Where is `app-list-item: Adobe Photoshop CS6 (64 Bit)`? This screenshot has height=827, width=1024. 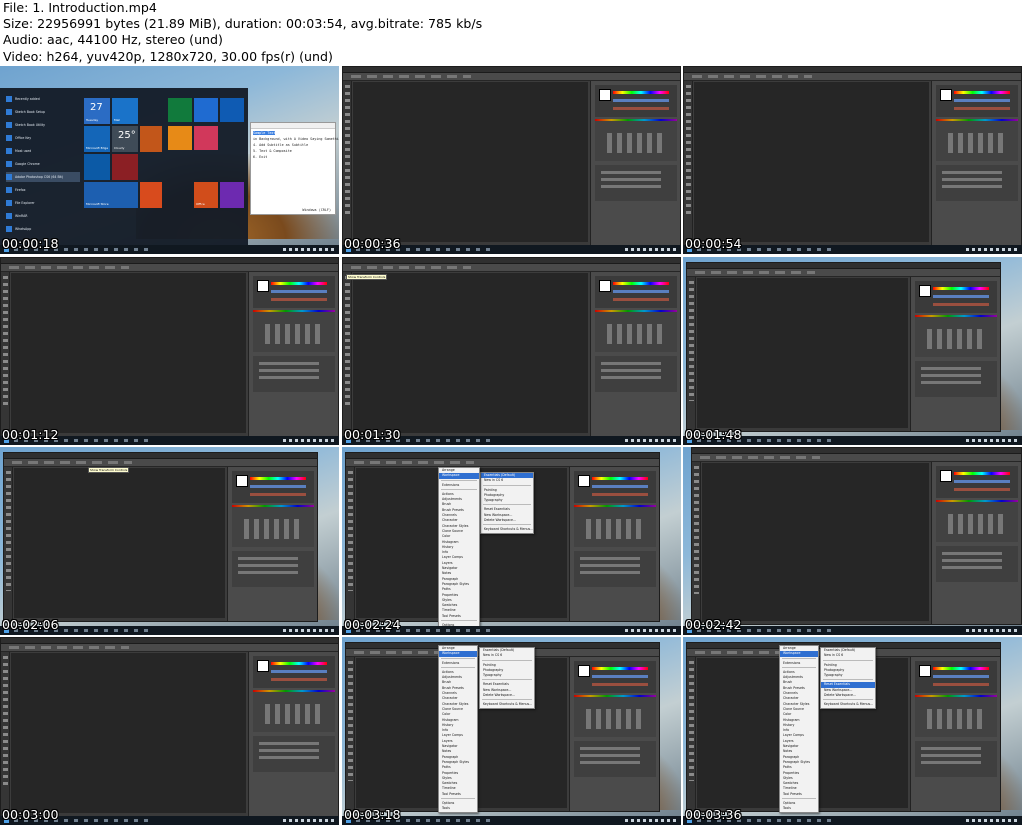 app-list-item: Adobe Photoshop CS6 (64 Bit) is located at coordinates (43, 177).